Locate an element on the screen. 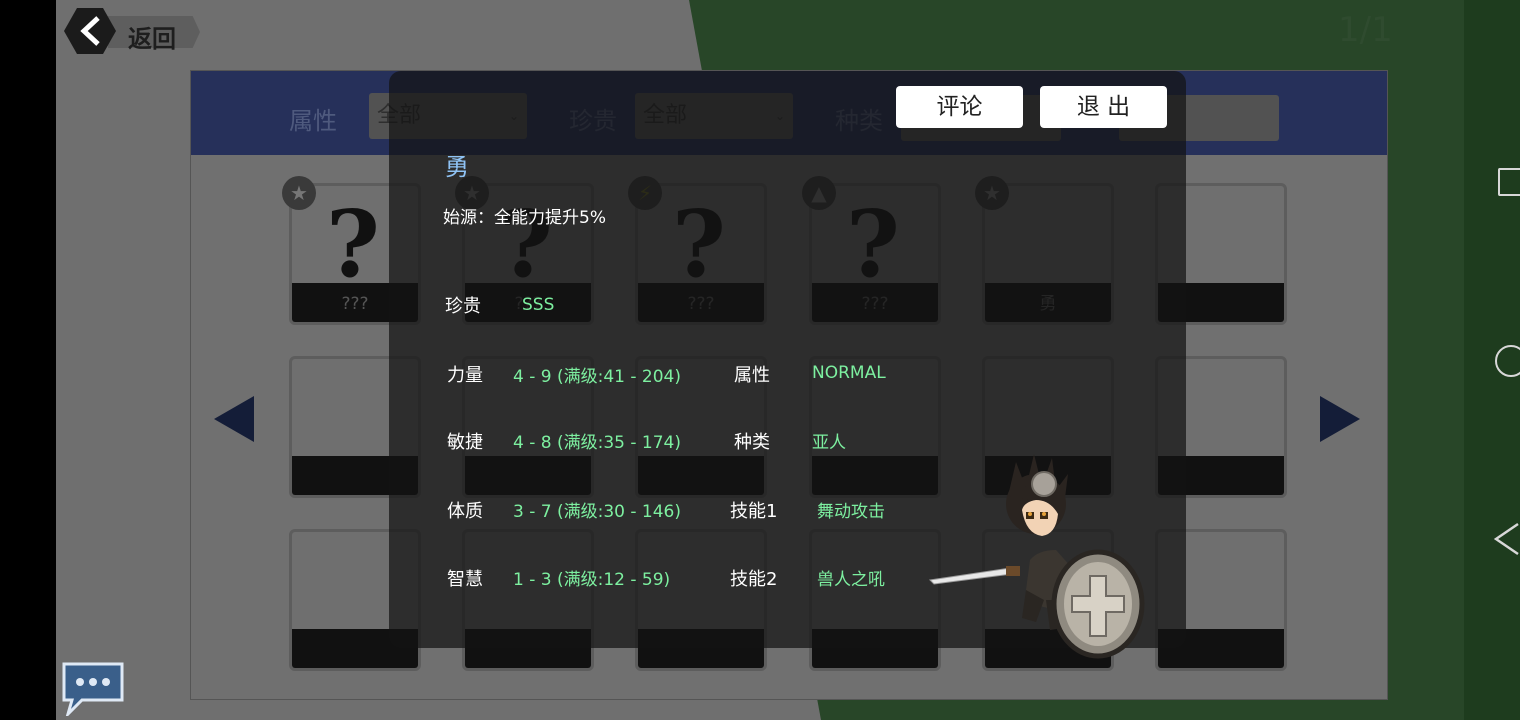 This screenshot has width=1520, height=720. stat-value: 4 - 8 (满级:35 - 174) is located at coordinates (597, 443).